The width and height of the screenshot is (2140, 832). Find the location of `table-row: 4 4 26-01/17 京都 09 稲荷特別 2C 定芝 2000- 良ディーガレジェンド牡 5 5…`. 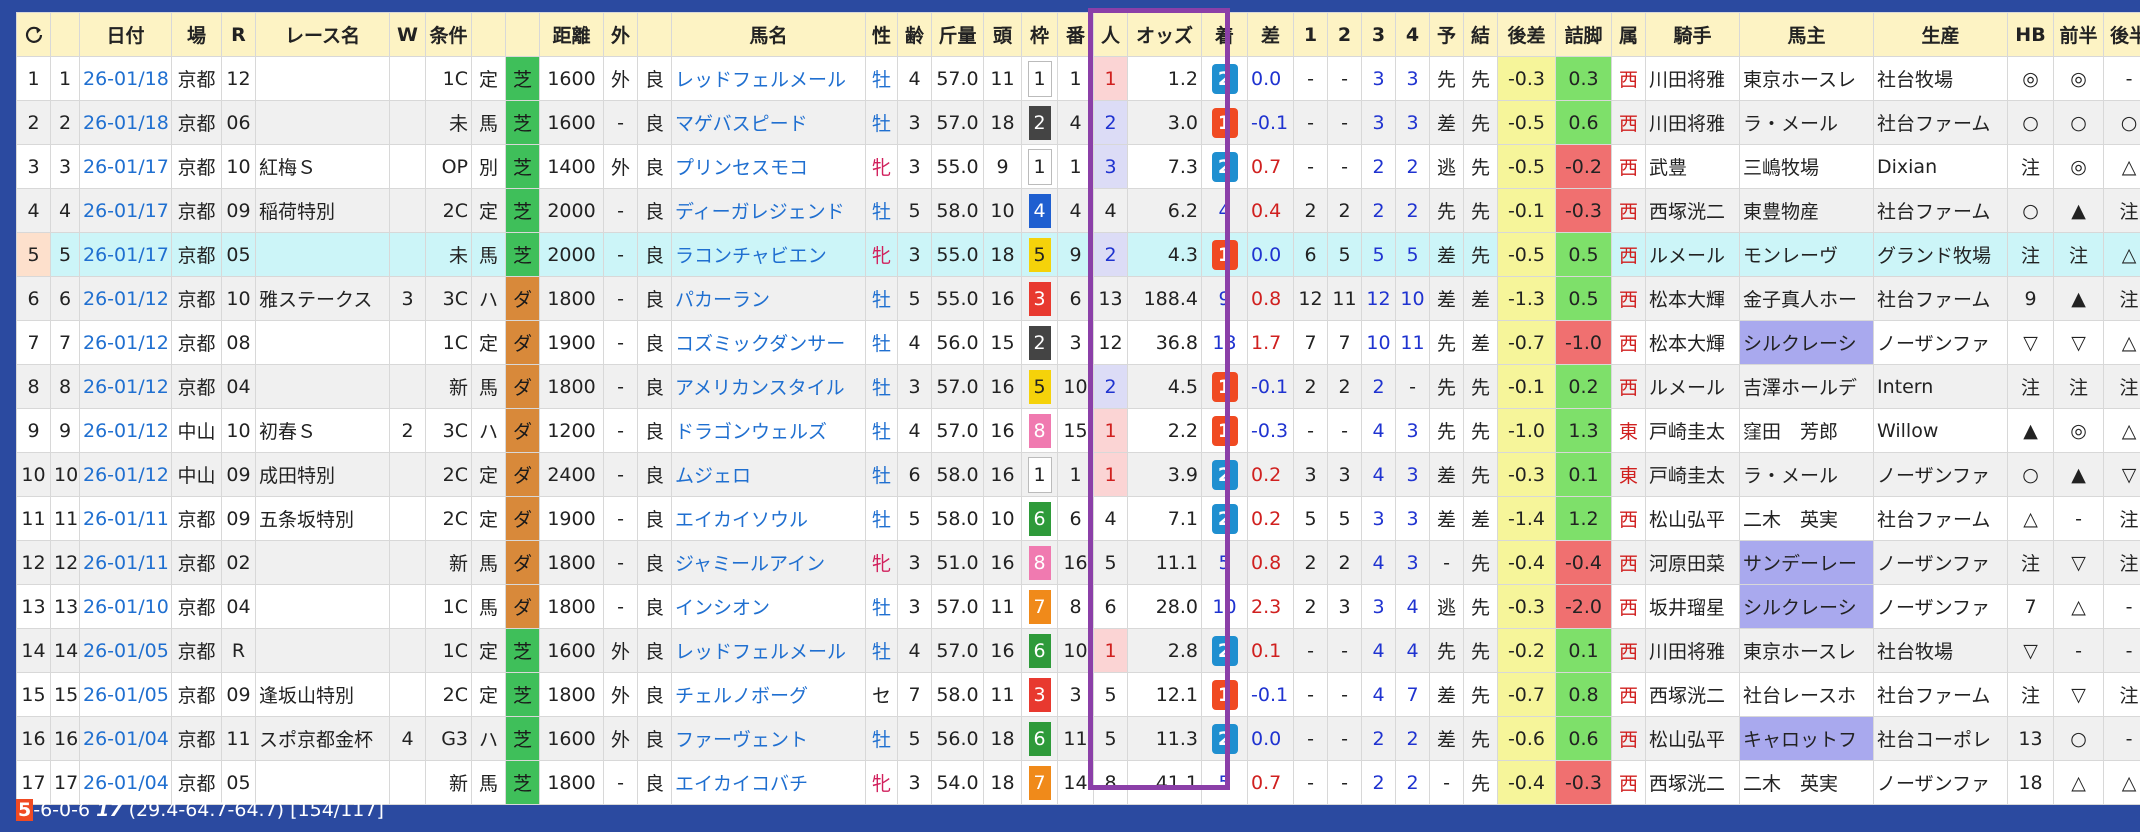

table-row: 4 4 26-01/17 京都 09 稲荷特別 2C 定芝 2000- 良ディーガレジェンド牡 5 5… is located at coordinates (1078, 210).